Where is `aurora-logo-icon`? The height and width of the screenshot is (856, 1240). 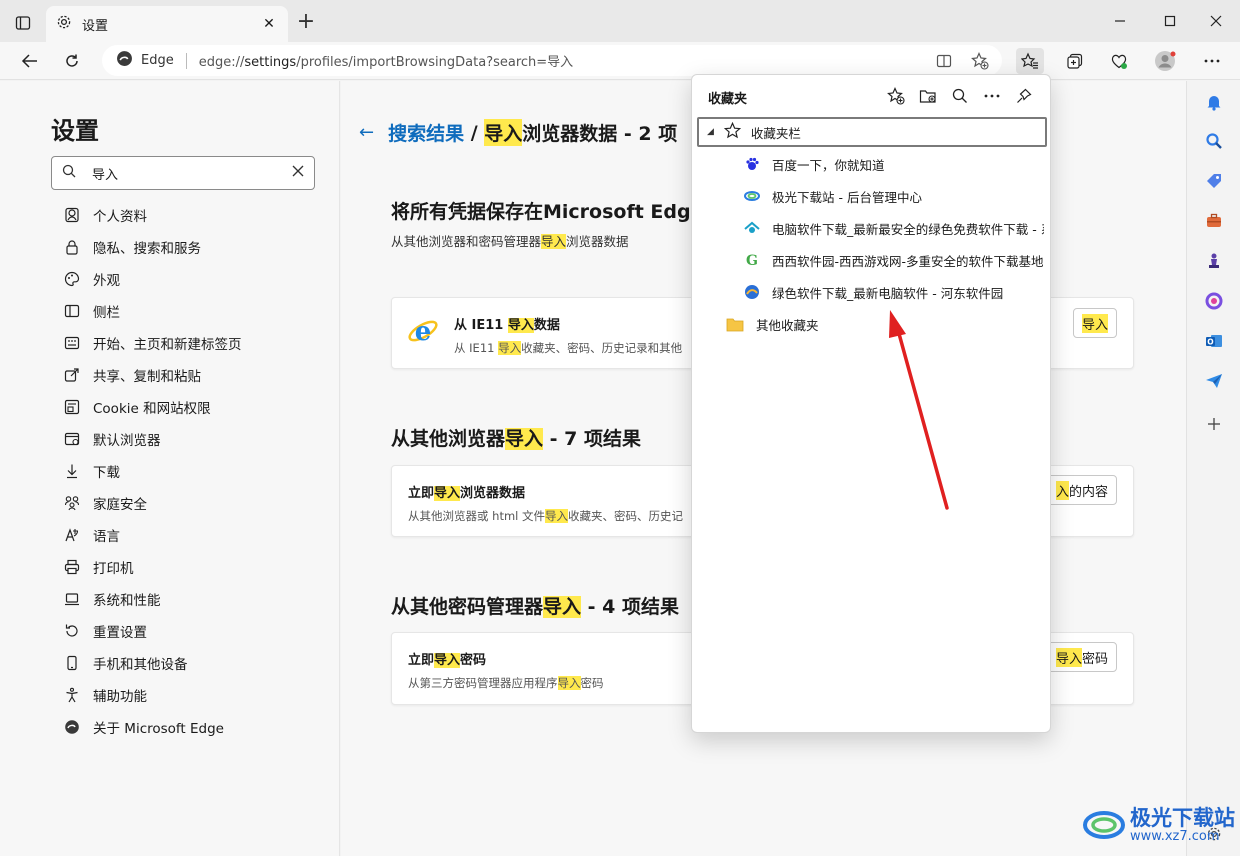 aurora-logo-icon is located at coordinates (1104, 825).